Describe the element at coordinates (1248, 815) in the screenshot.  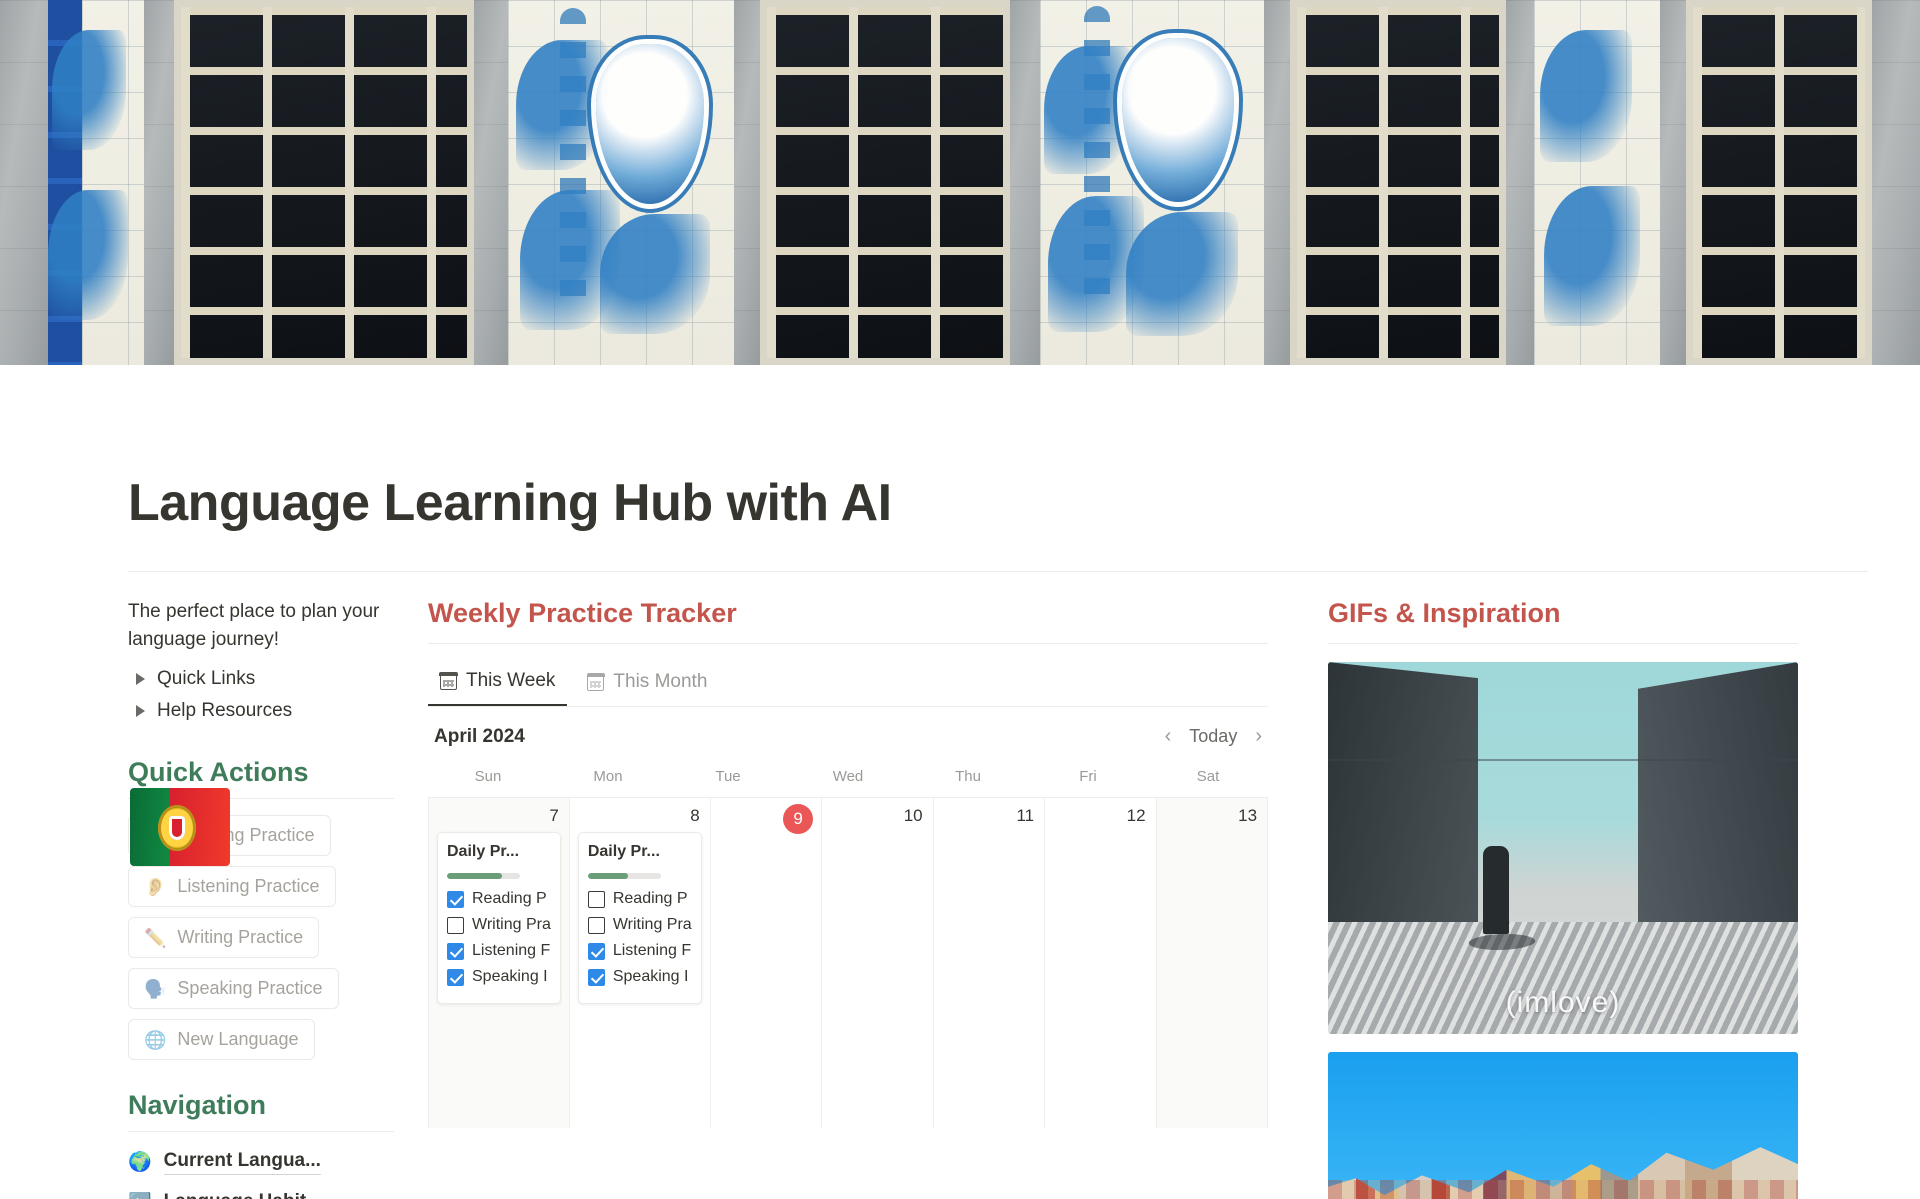
I see `day-number: 13` at that location.